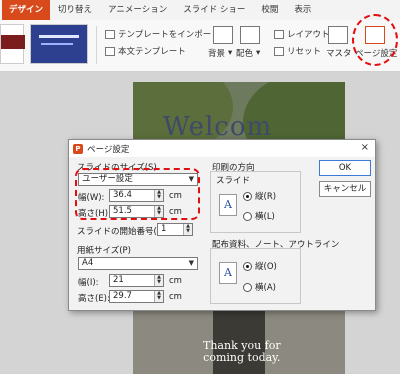  Describe the element at coordinates (59, 44) in the screenshot. I see `design-thumbnail-blue` at that location.